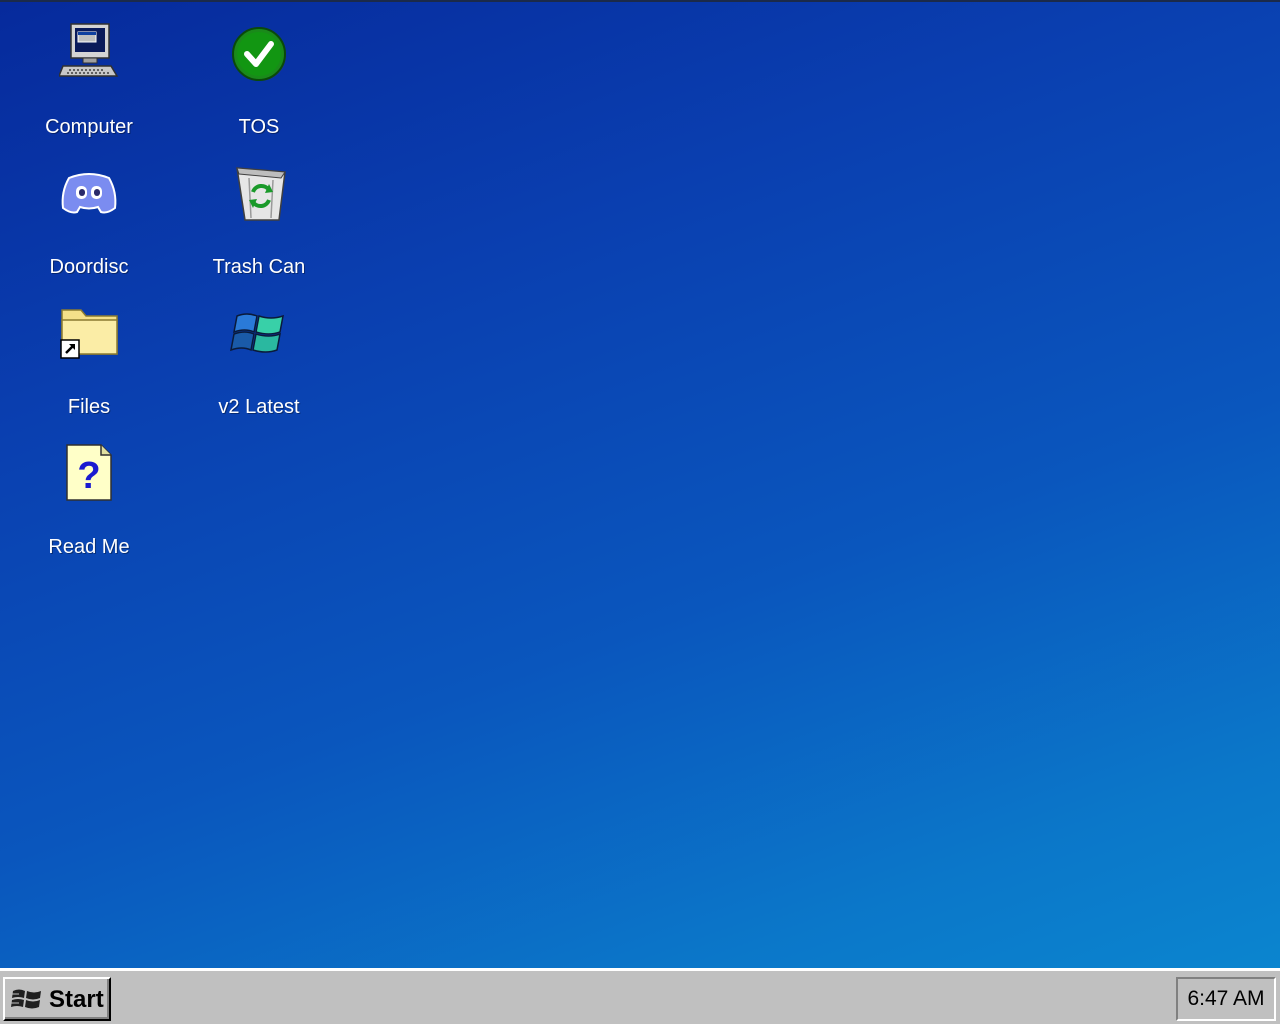 This screenshot has width=1280, height=1024. I want to click on help-document-icon: ?, so click(89, 472).